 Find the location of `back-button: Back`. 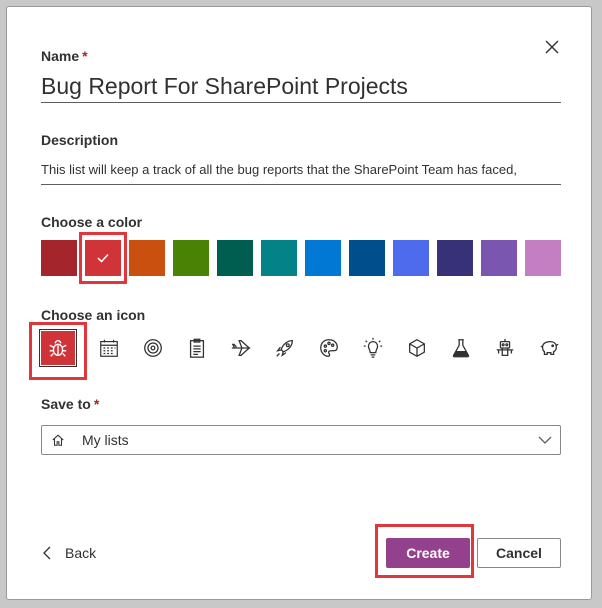

back-button: Back is located at coordinates (68, 553).